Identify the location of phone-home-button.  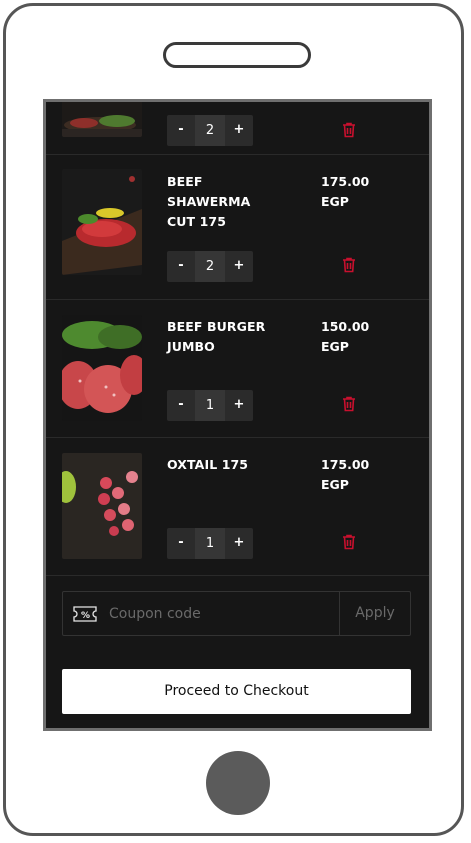
(238, 783).